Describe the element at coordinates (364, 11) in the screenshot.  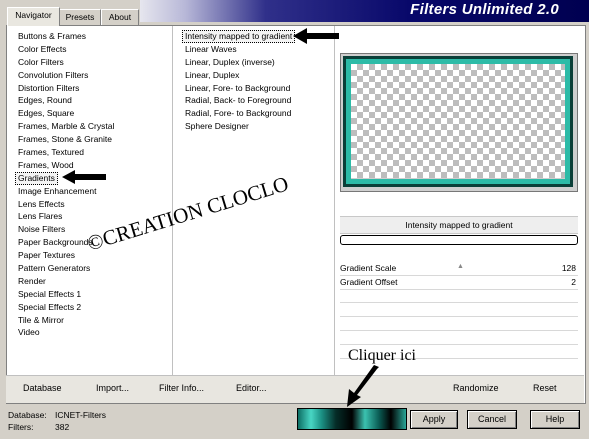
I see `title-banner: Filters Unlimited 2.0` at that location.